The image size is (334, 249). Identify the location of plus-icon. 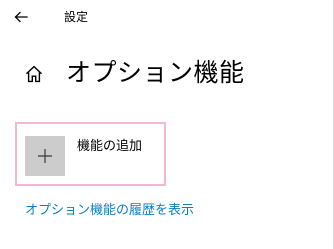
(45, 156).